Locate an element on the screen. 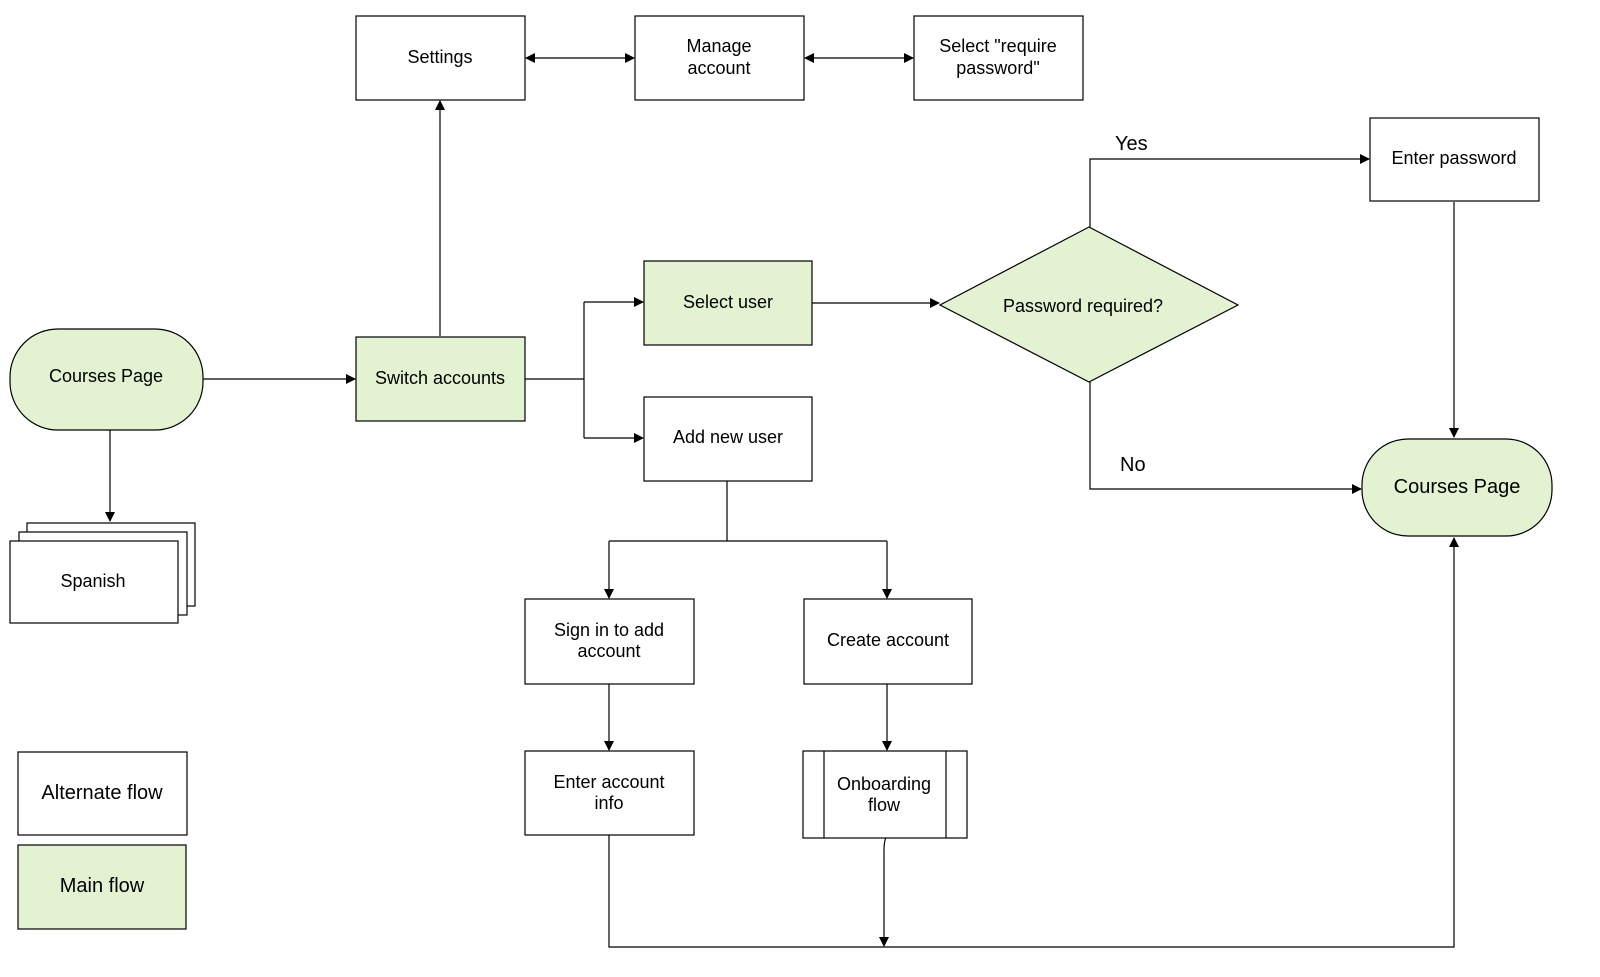 The height and width of the screenshot is (977, 1600). node-spanish: Spanish is located at coordinates (102, 573).